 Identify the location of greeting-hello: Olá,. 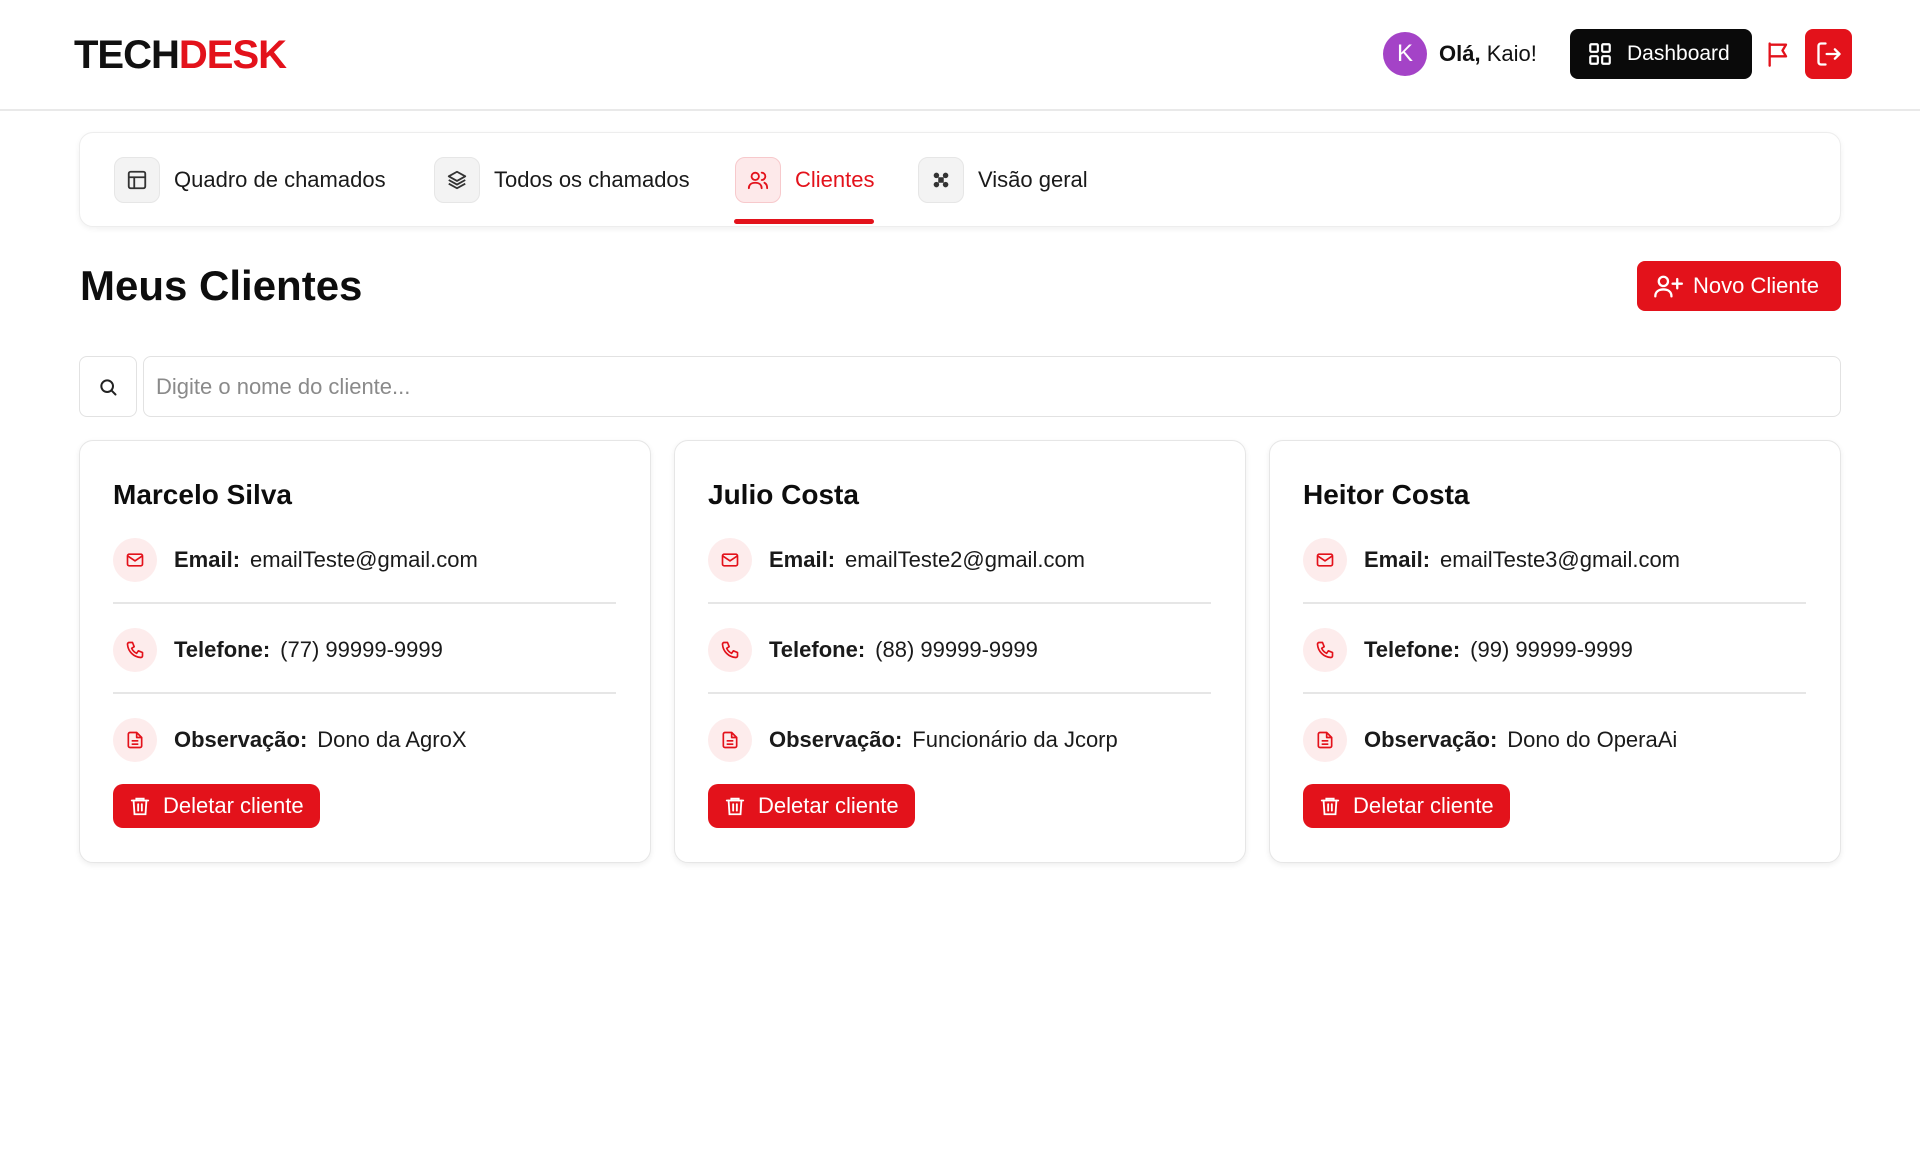
(1460, 53).